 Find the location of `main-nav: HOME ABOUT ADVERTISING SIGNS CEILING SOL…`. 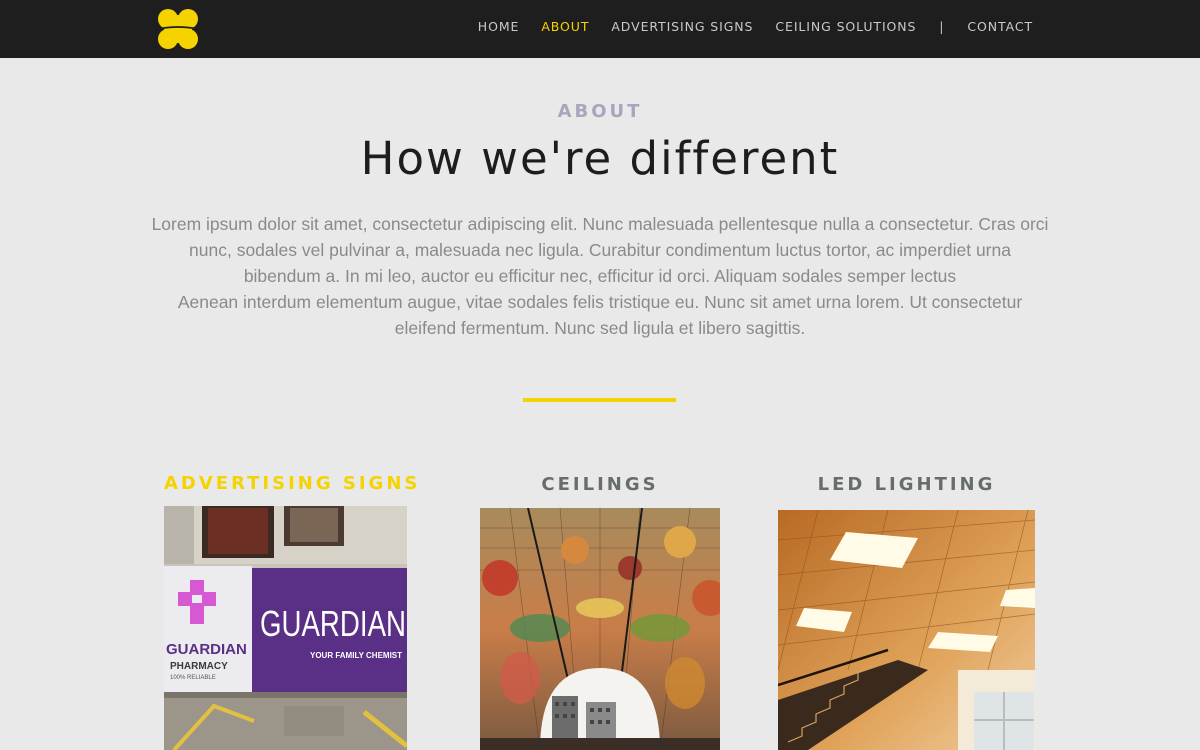

main-nav: HOME ABOUT ADVERTISING SIGNS CEILING SOL… is located at coordinates (755, 27).